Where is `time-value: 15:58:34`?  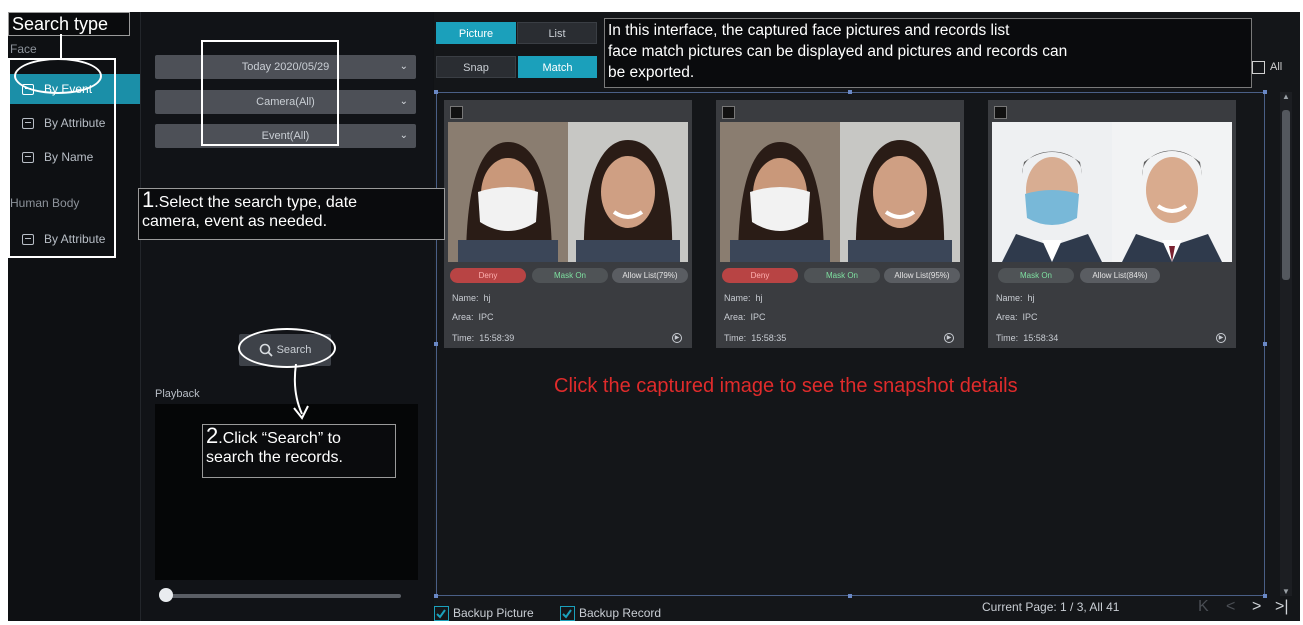 time-value: 15:58:34 is located at coordinates (1041, 338).